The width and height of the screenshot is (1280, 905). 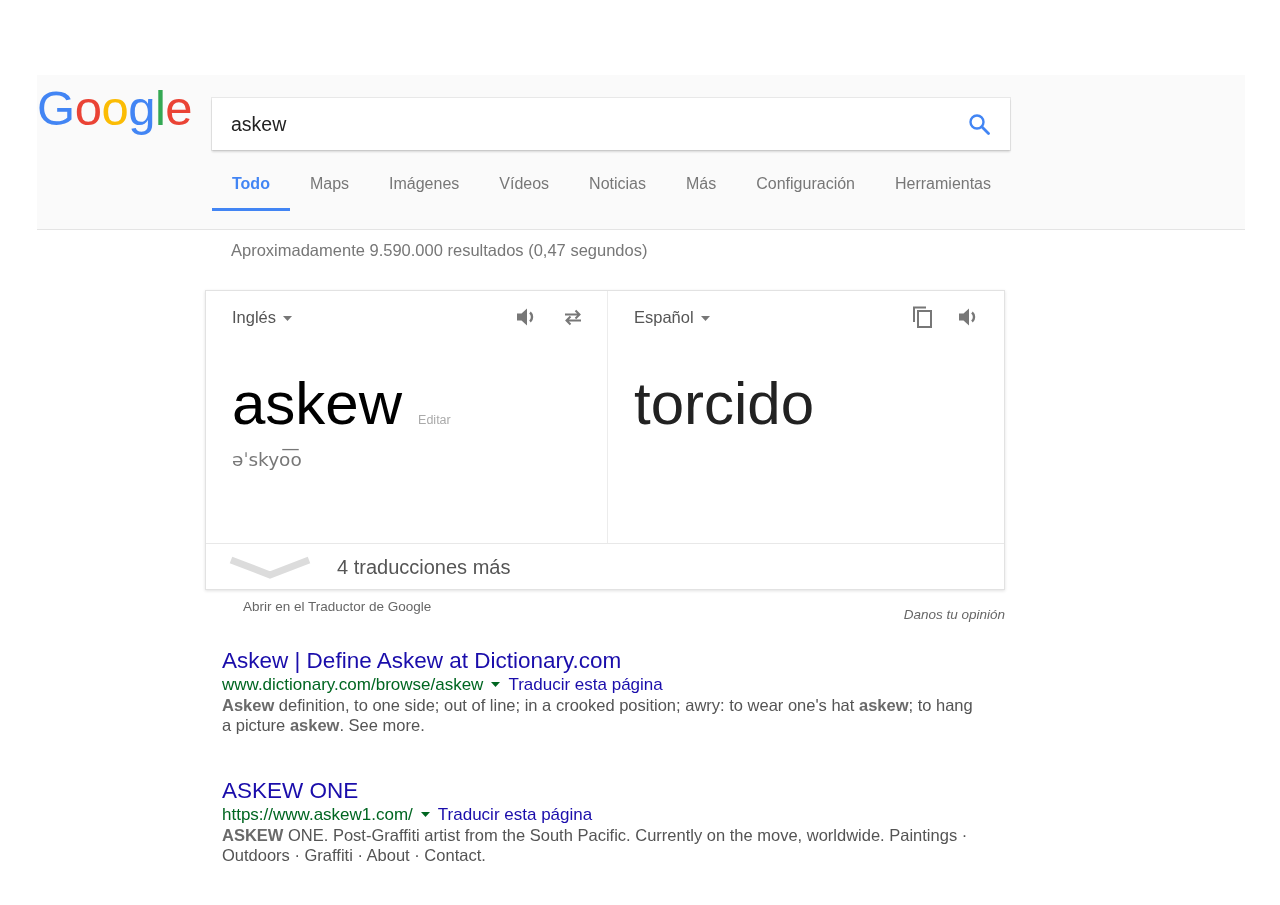 I want to click on more-translations-button: 4 traducciones más, so click(x=605, y=566).